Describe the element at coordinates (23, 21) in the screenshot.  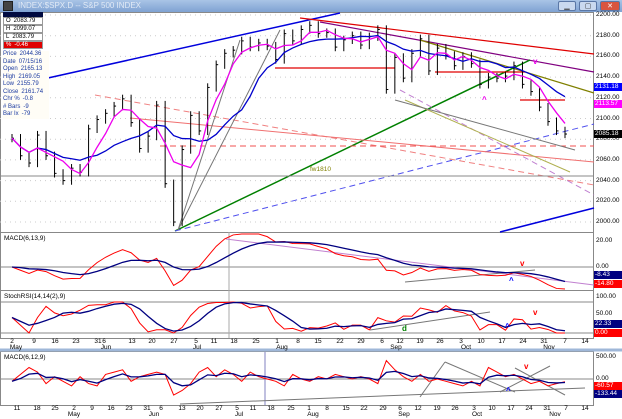
I see `open-value-row: O 2083.79` at that location.